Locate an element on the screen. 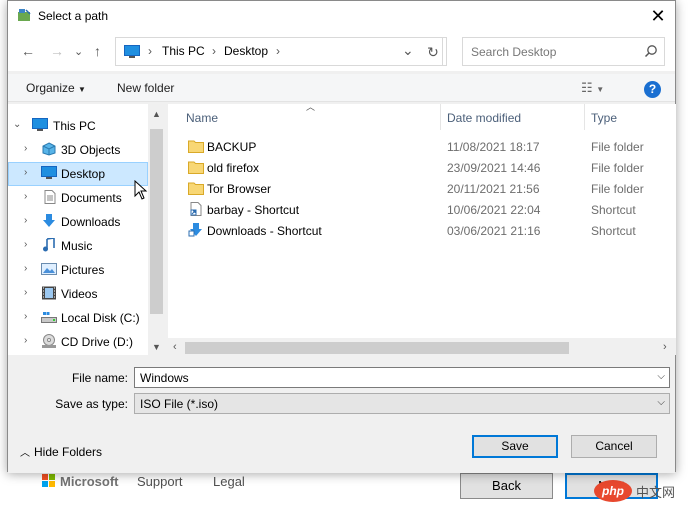 Image resolution: width=700 pixels, height=523 pixels. legal-link: Legal is located at coordinates (229, 481).